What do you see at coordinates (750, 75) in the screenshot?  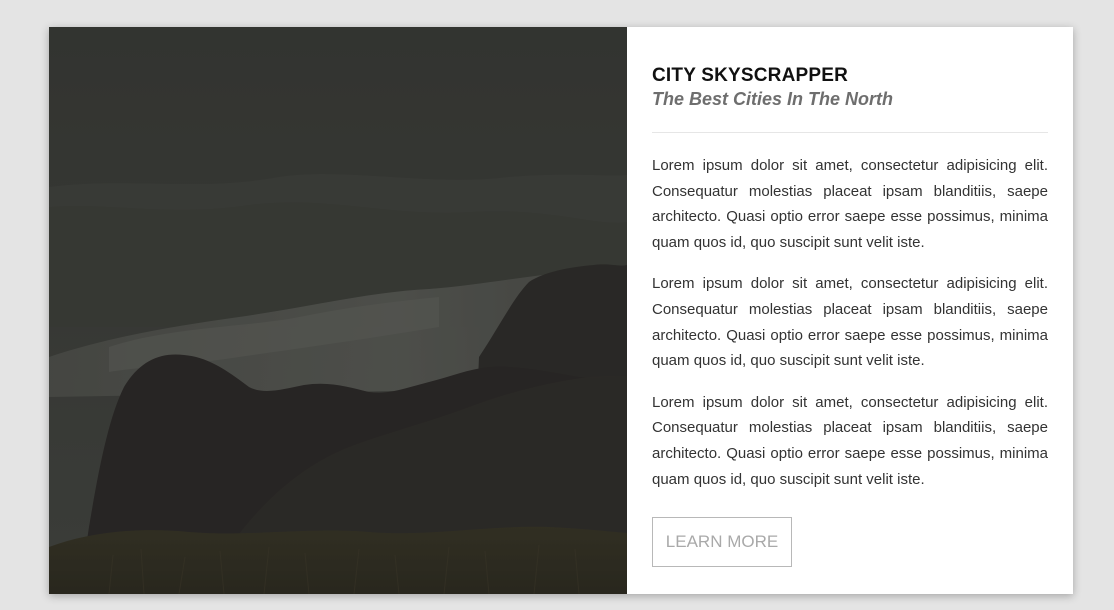 I see `card-title: CITY SKYSCRAPPER` at bounding box center [750, 75].